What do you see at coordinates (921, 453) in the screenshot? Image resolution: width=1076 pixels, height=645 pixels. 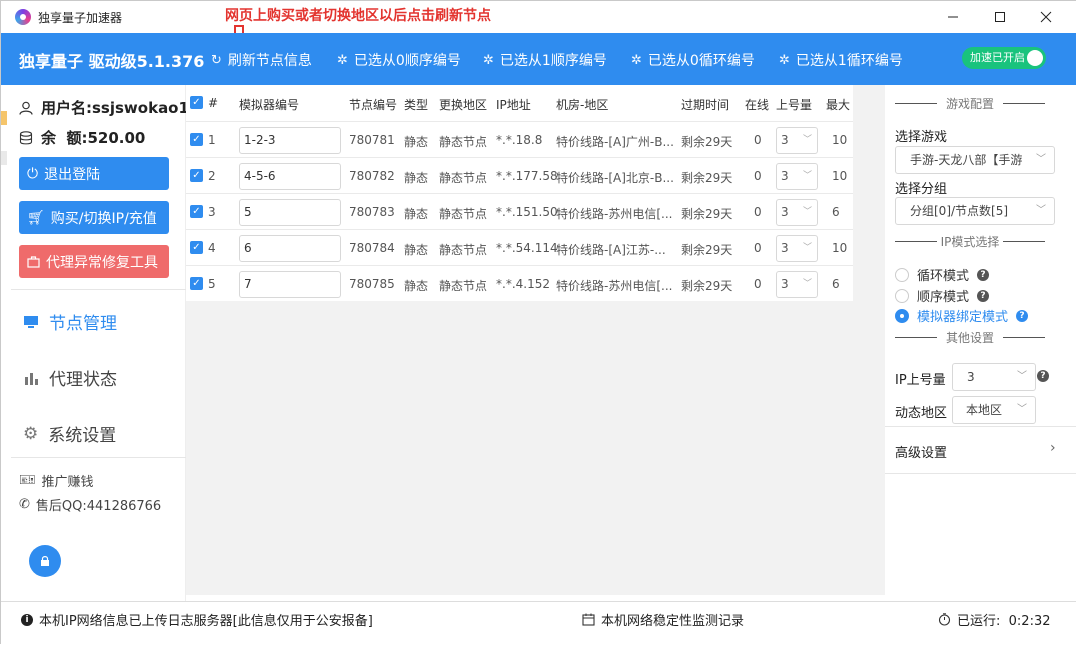 I see `advanced-settings-label: 高级设置` at bounding box center [921, 453].